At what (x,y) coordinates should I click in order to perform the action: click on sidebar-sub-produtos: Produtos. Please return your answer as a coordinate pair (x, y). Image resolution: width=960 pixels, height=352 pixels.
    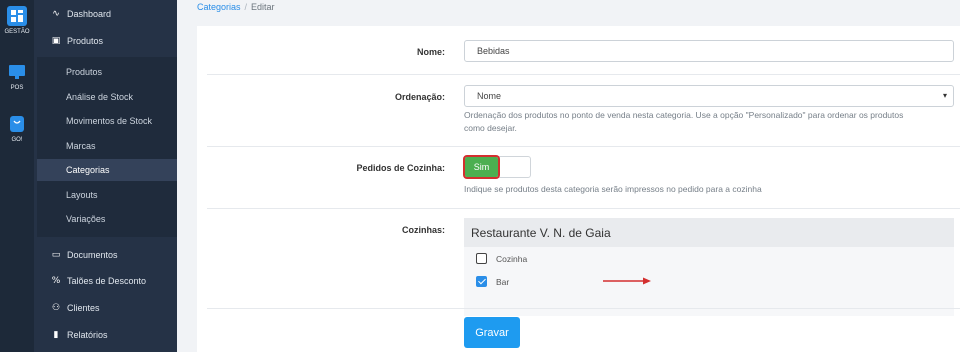
    Looking at the image, I should click on (107, 72).